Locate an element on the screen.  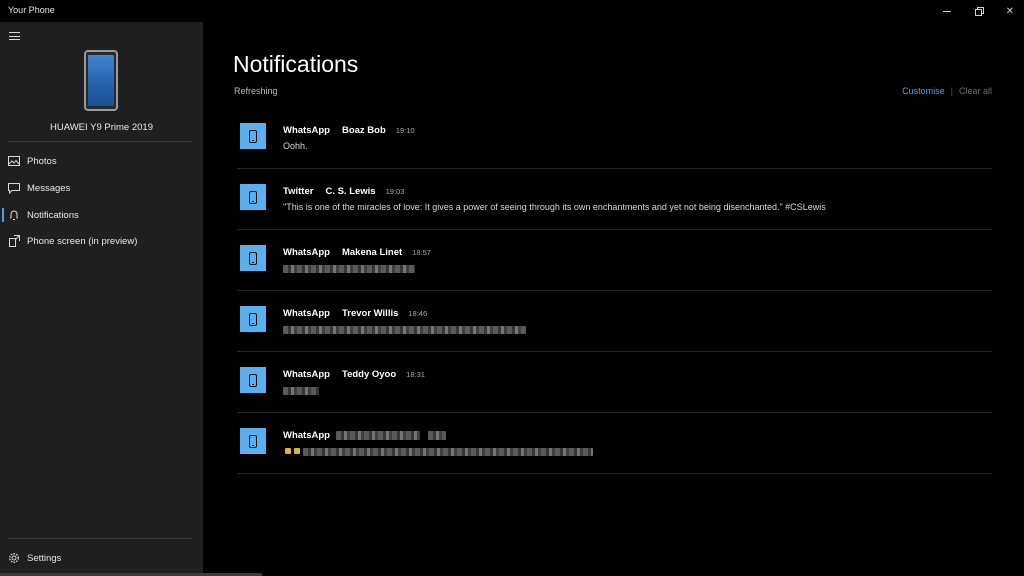
sidebar-item-label: Photos is located at coordinates (42, 161).